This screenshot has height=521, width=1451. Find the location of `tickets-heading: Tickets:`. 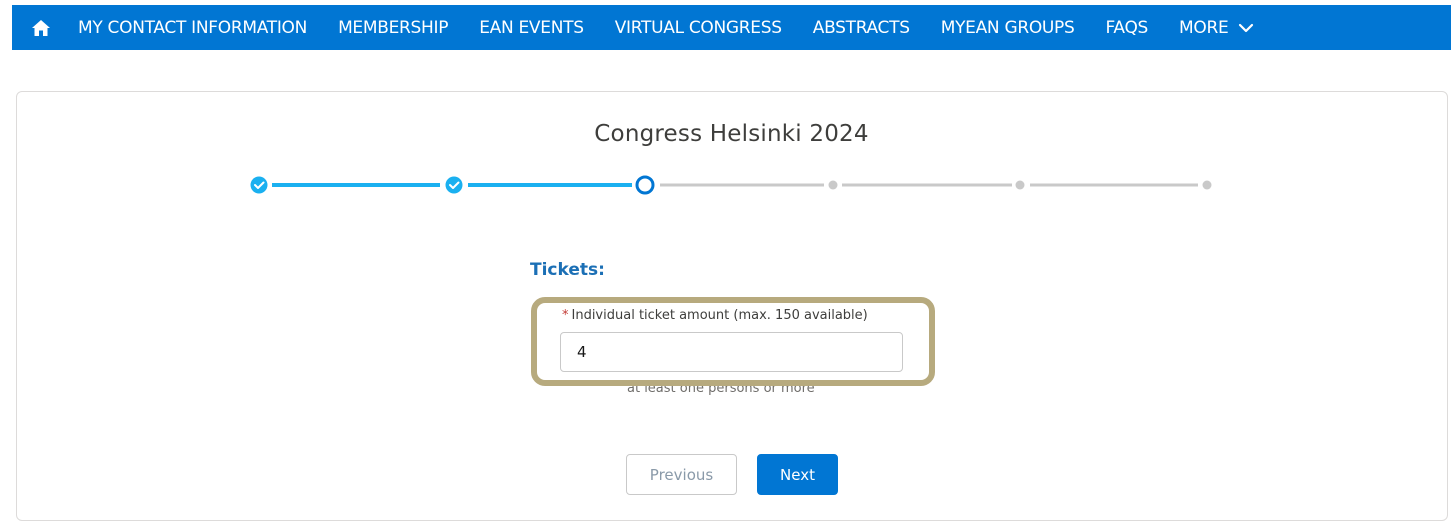

tickets-heading: Tickets: is located at coordinates (567, 270).